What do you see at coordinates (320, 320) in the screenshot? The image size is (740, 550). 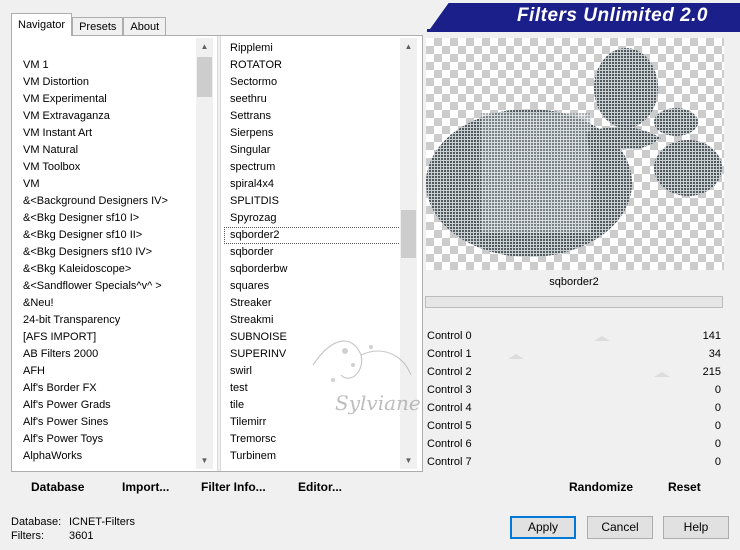 I see `filter-list-item: Streakmi` at bounding box center [320, 320].